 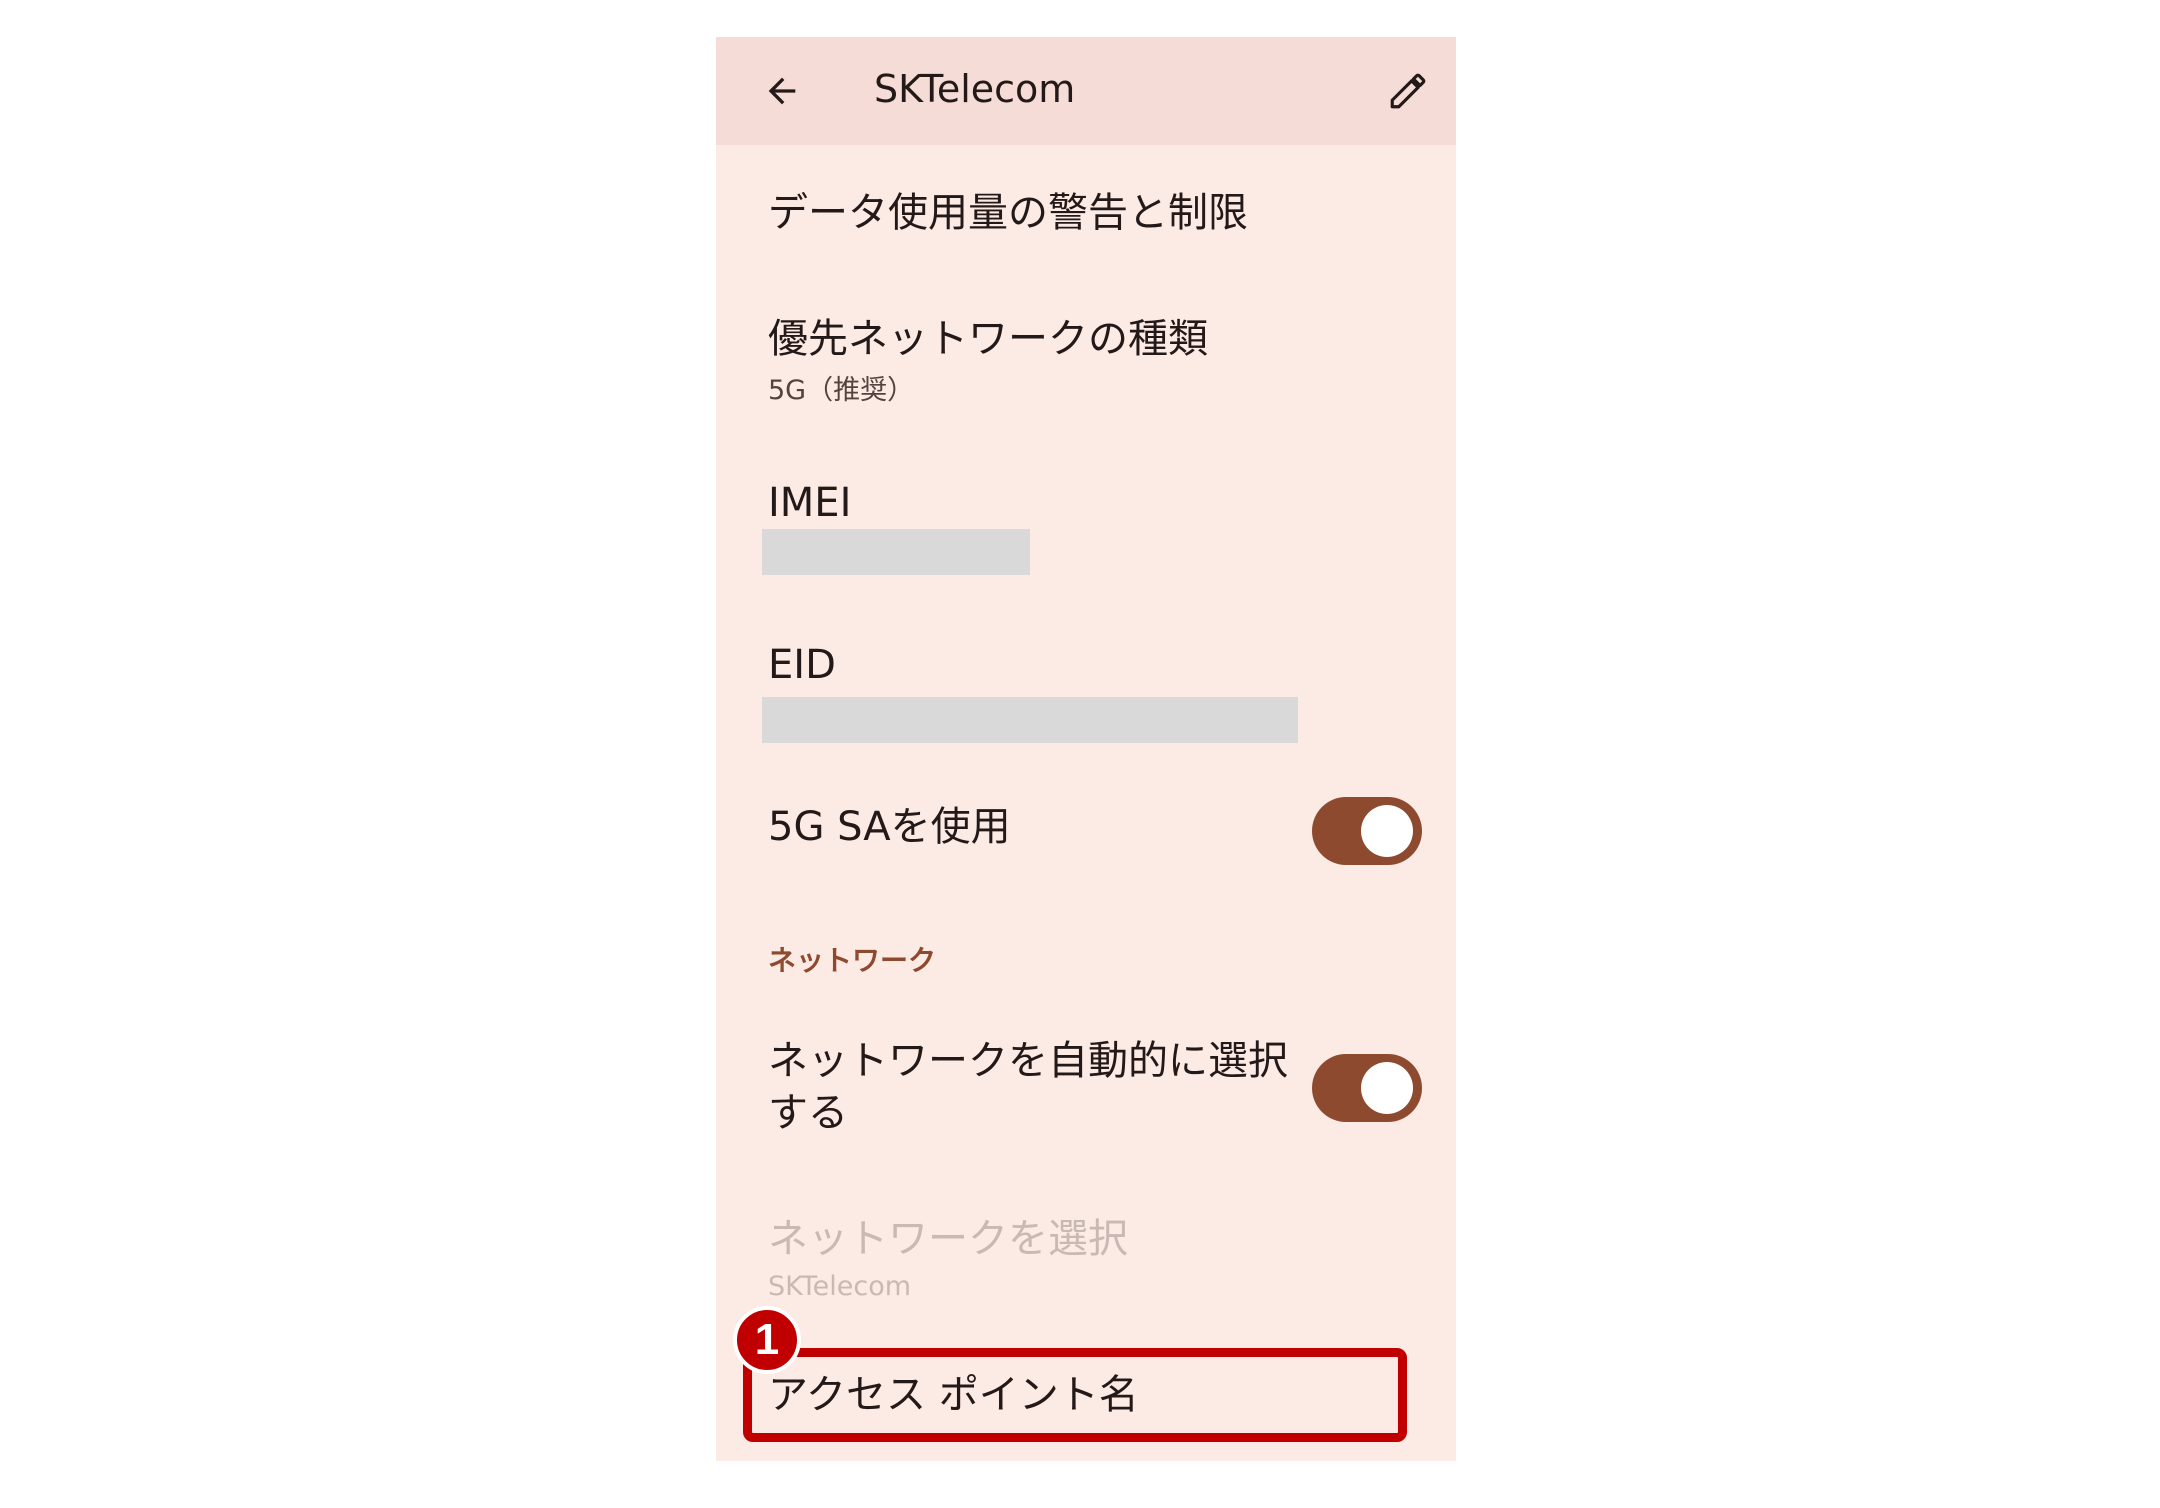 What do you see at coordinates (767, 1340) in the screenshot?
I see `step-number-badge: 1` at bounding box center [767, 1340].